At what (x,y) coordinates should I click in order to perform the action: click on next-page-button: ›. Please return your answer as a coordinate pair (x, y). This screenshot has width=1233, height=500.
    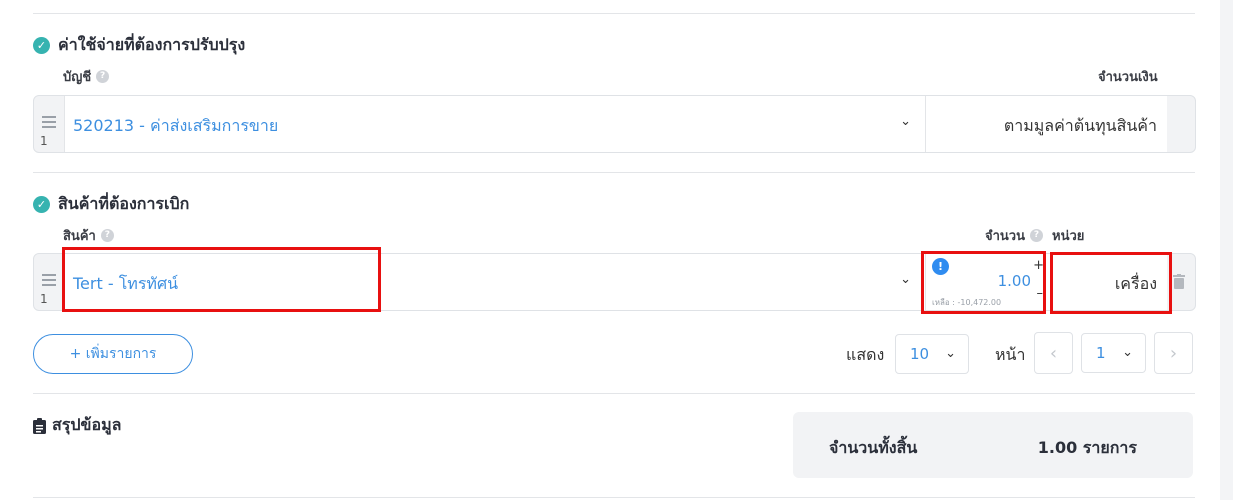
    Looking at the image, I should click on (1173, 353).